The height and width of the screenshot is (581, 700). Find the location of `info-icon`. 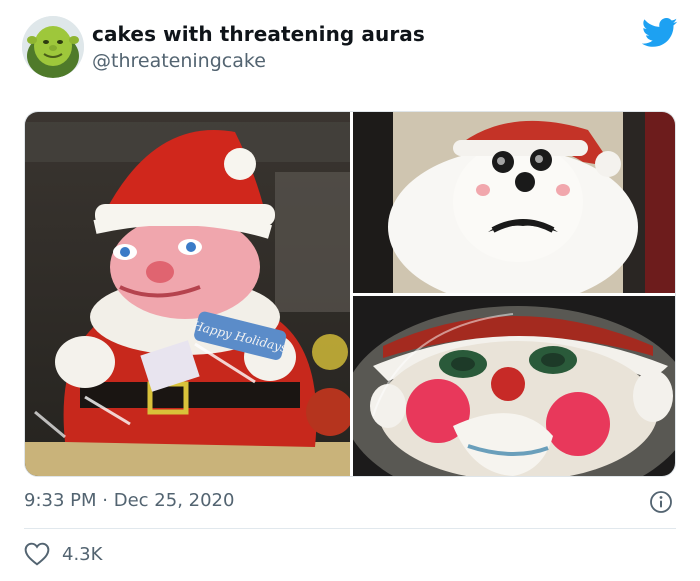

info-icon is located at coordinates (661, 502).